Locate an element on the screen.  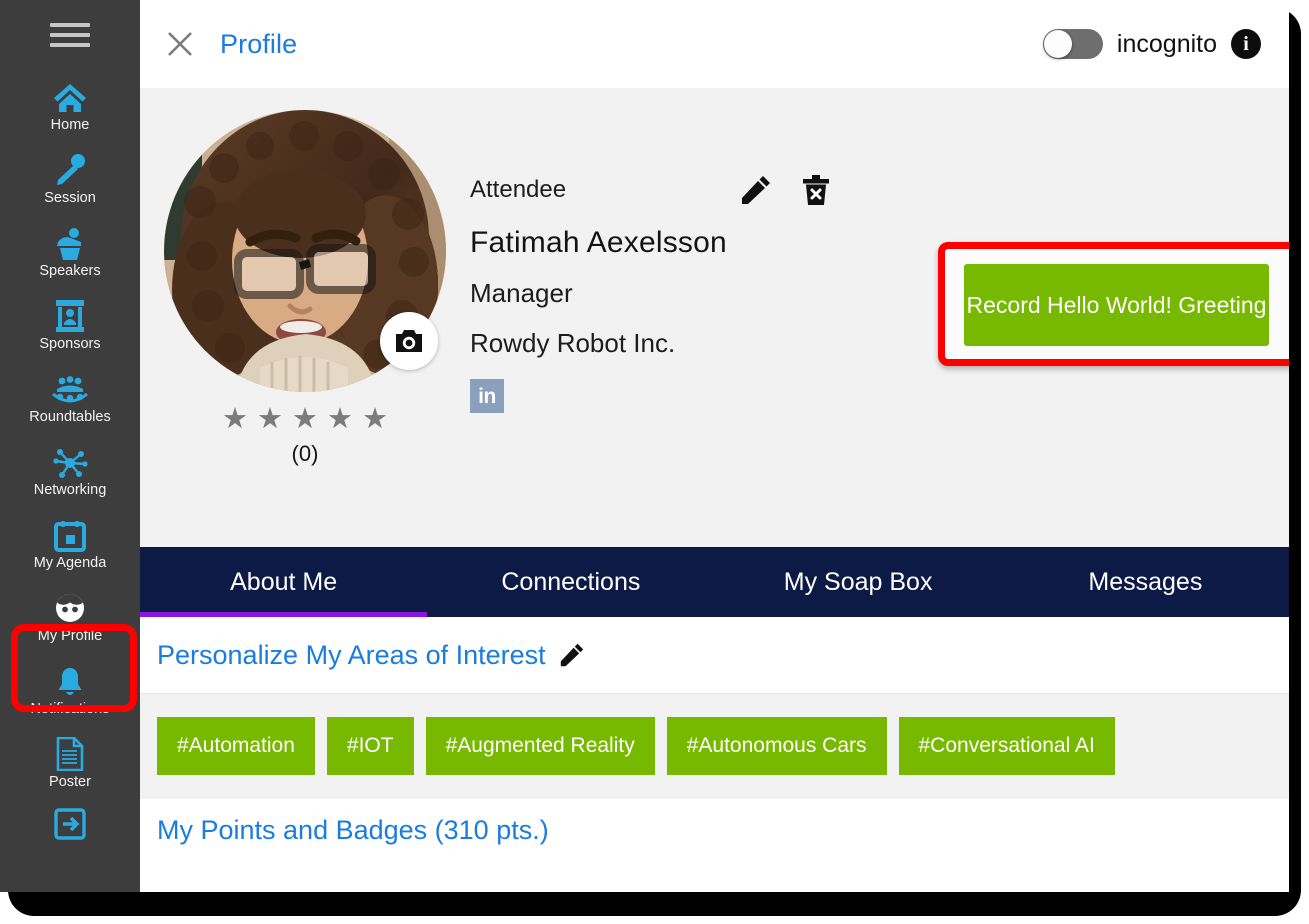
toggle-knob is located at coordinates (1057, 44).